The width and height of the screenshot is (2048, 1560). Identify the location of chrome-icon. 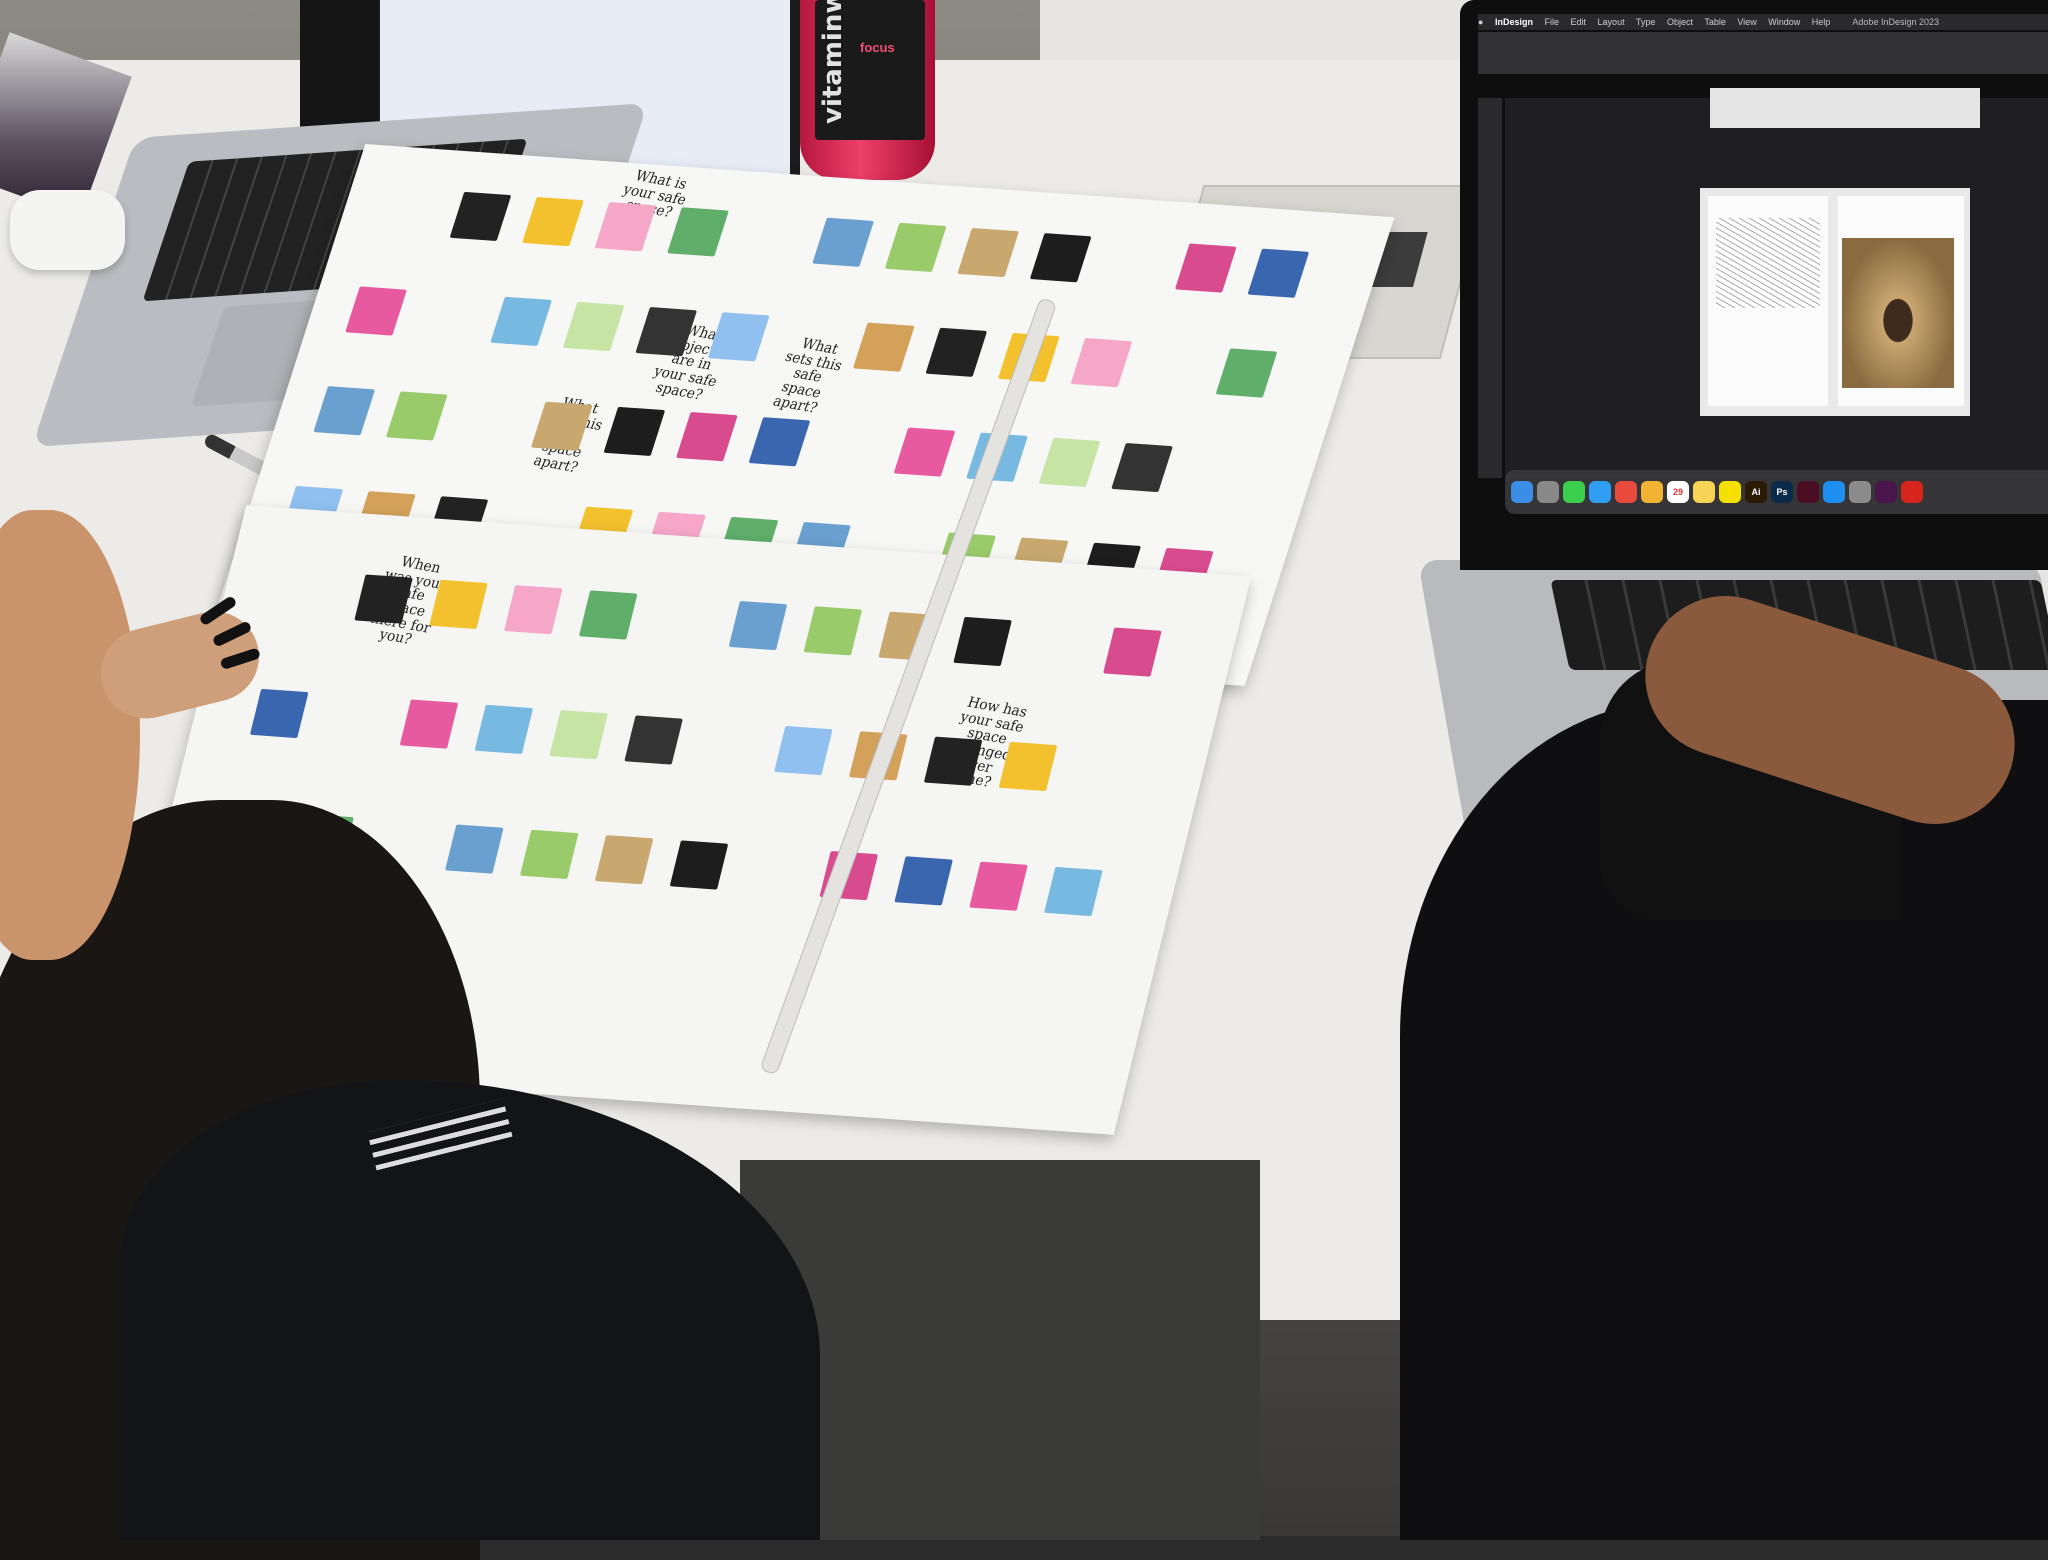
(1626, 492).